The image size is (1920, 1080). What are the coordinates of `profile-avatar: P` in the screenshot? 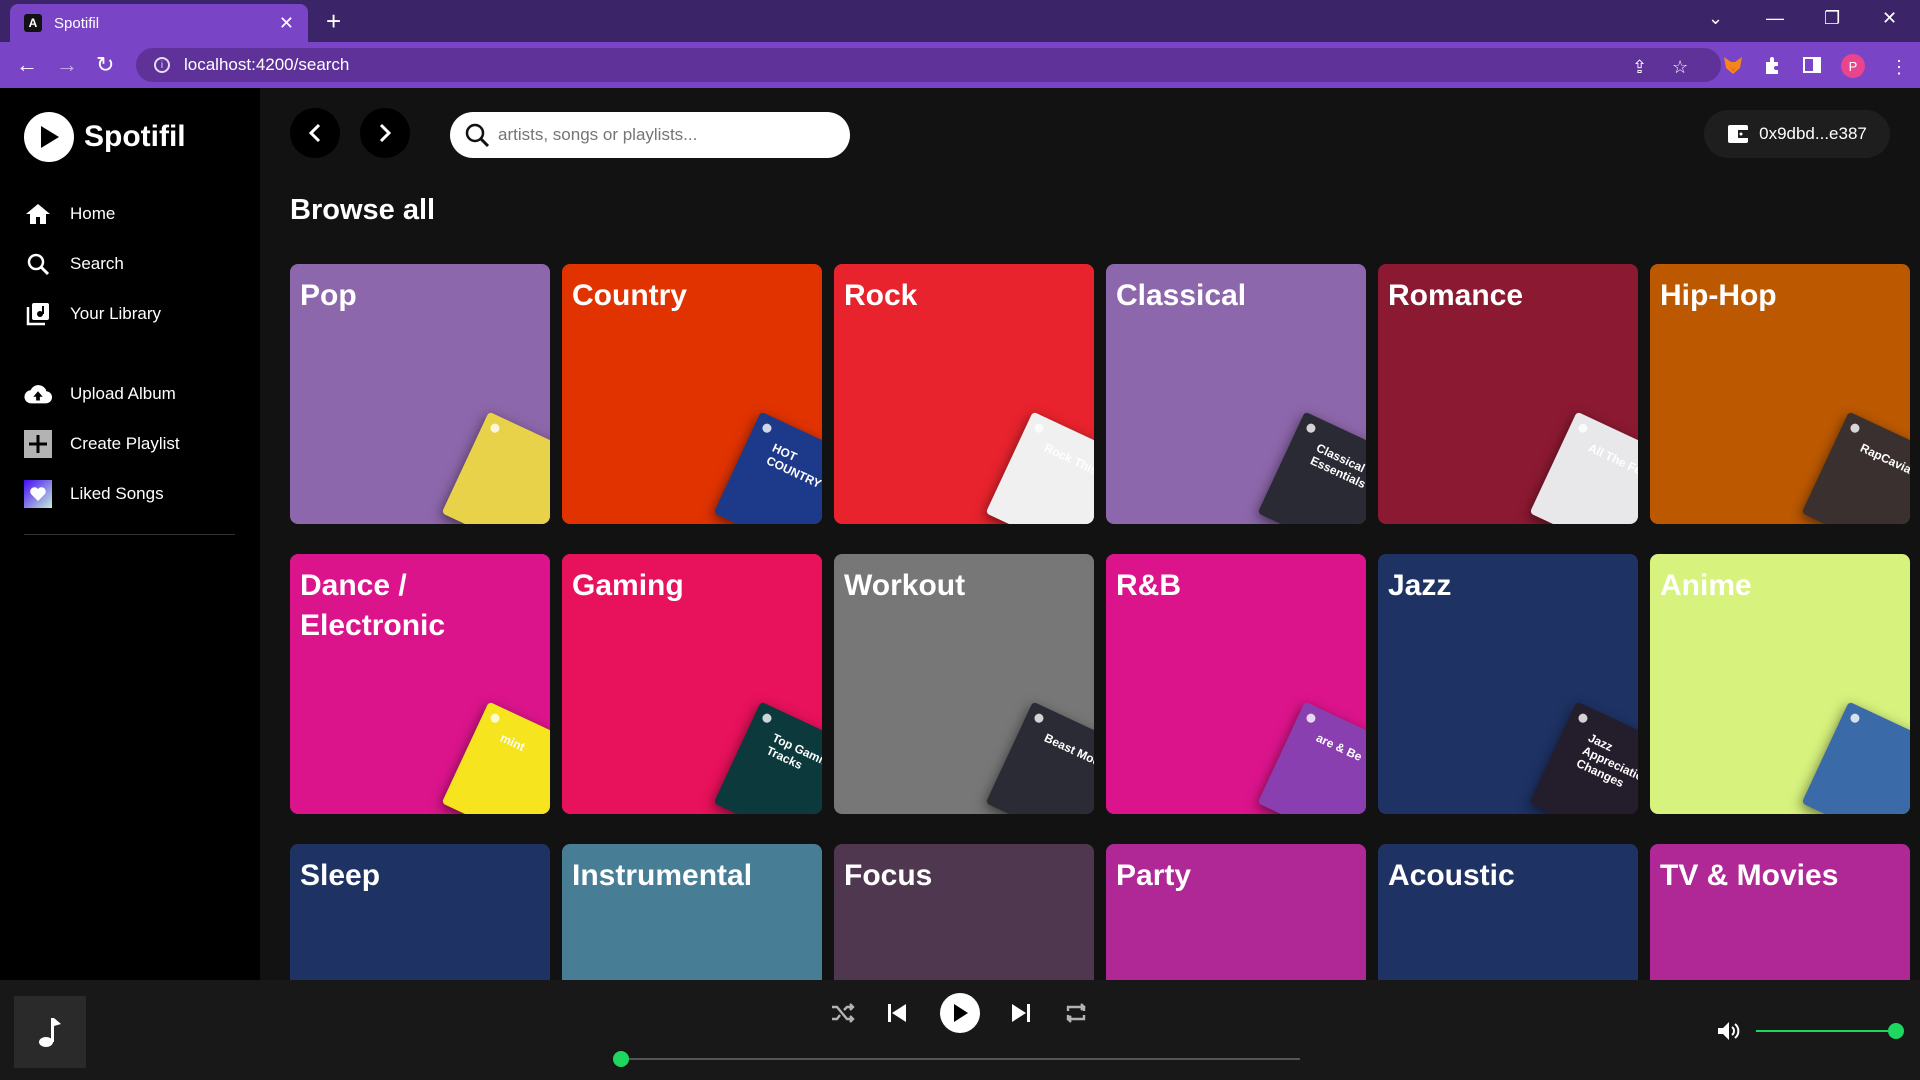 It's located at (1853, 66).